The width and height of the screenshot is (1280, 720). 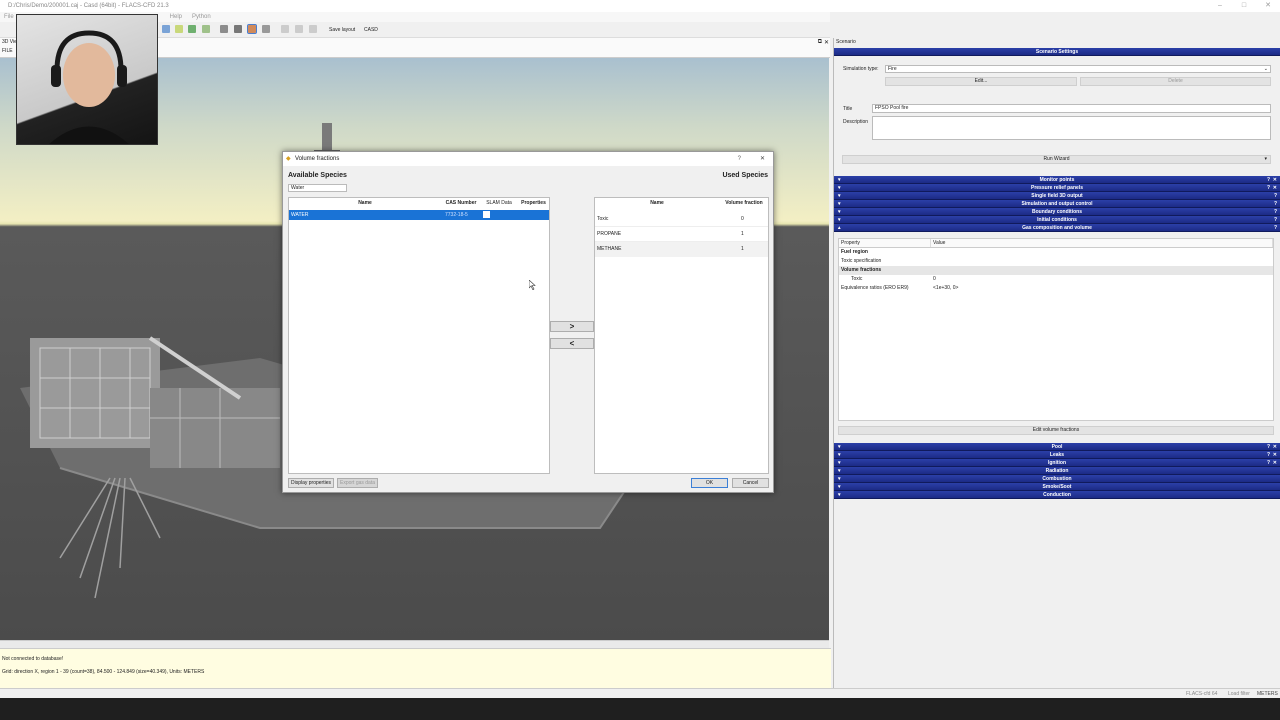 What do you see at coordinates (1220, 6) in the screenshot?
I see `minimize-button: –` at bounding box center [1220, 6].